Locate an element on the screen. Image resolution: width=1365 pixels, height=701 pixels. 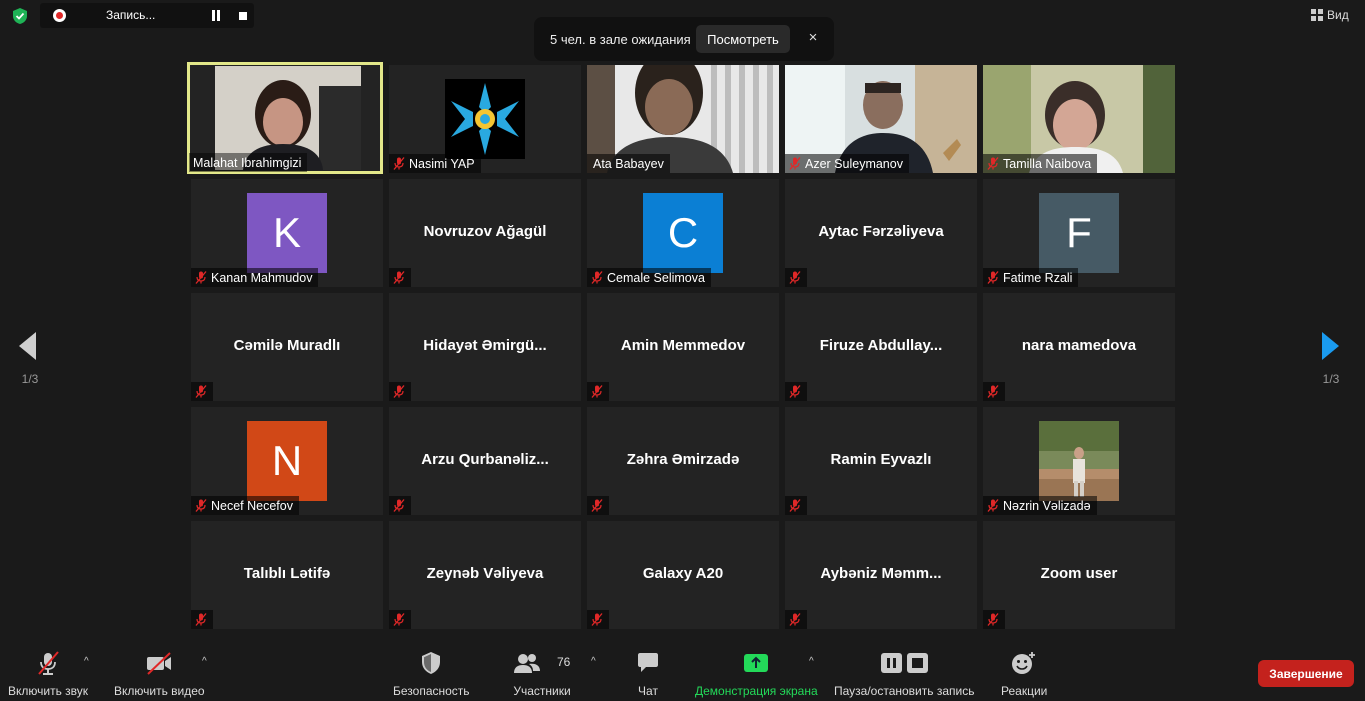
participant-tile: Zəhra Əmirzadə is located at coordinates (683, 461).